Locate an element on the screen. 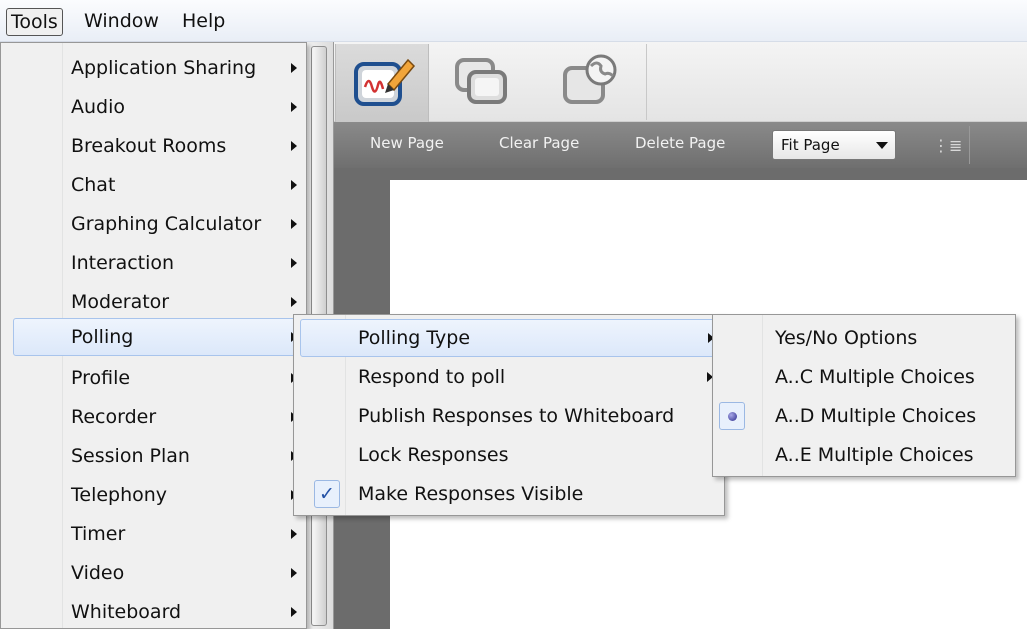 The image size is (1027, 629). menu-item-whiteboard: Whiteboard is located at coordinates (153, 611).